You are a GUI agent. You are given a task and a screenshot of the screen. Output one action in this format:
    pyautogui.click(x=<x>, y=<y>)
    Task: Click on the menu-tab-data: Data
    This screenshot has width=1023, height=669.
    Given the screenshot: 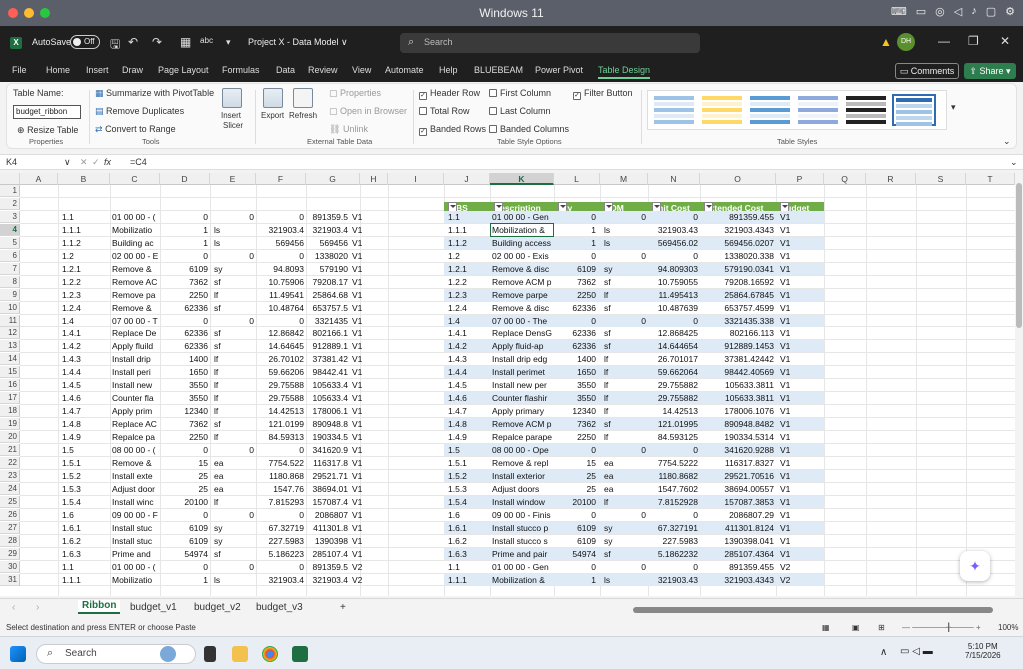 What is the action you would take?
    pyautogui.click(x=285, y=70)
    